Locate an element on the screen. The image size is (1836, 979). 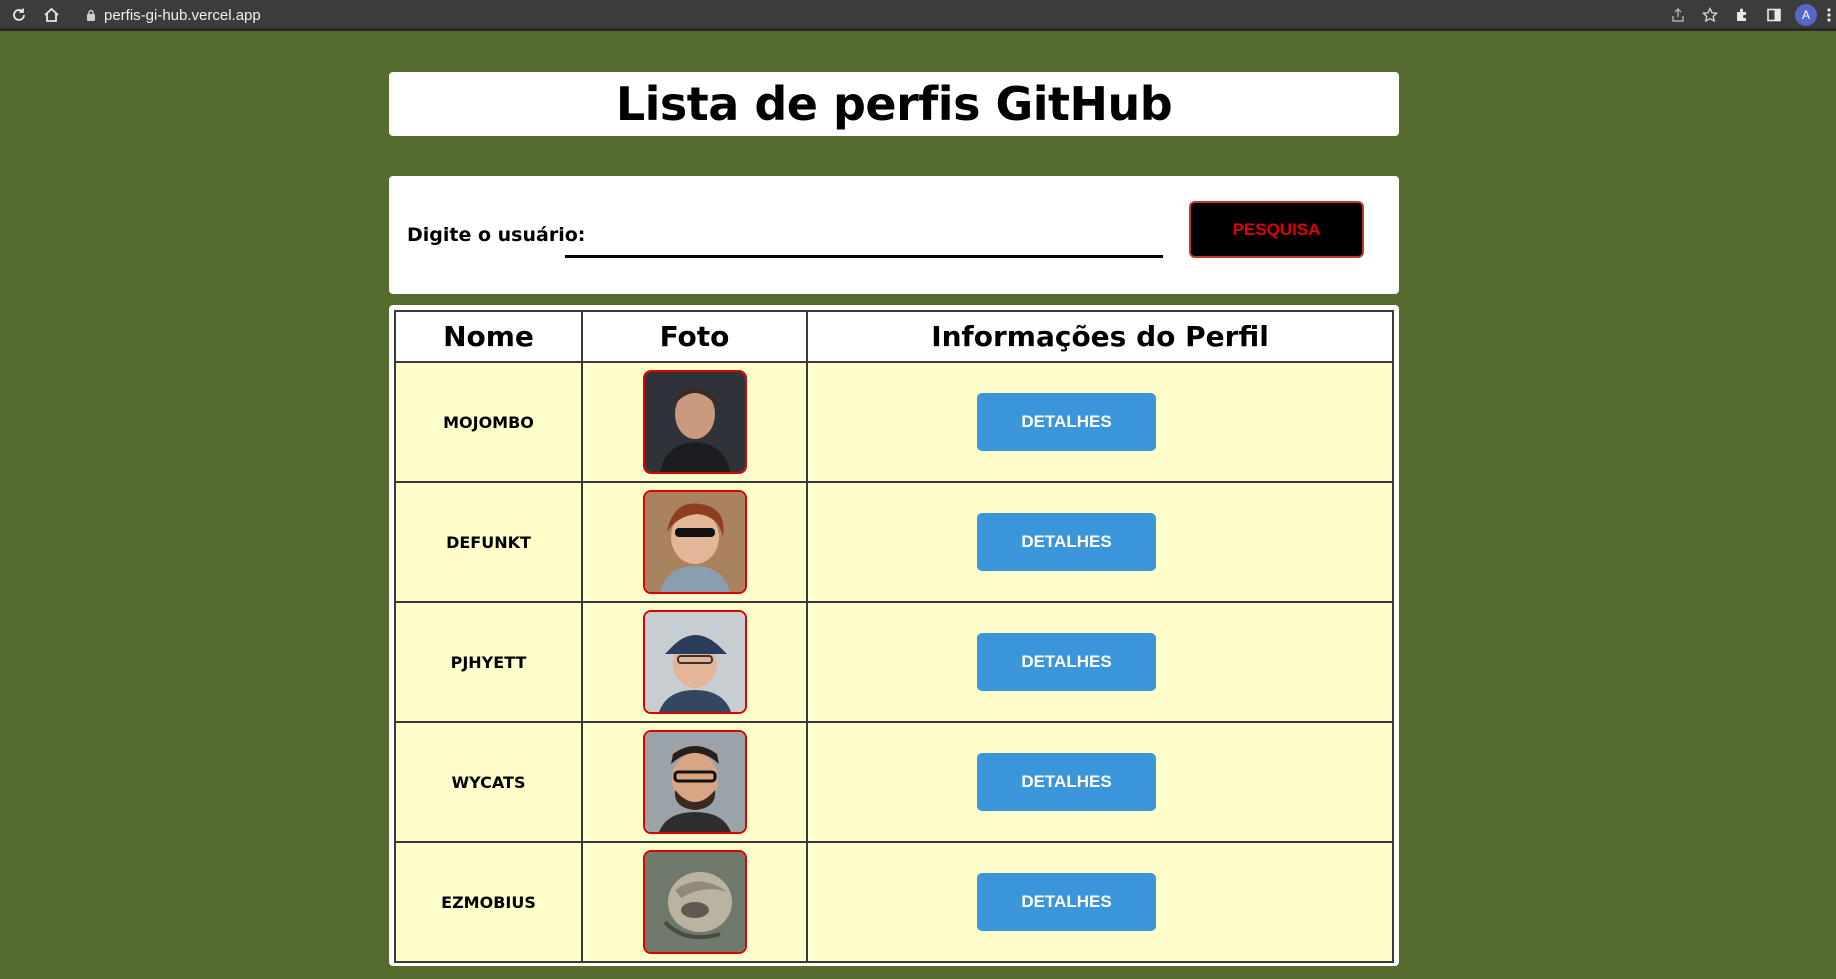
extensions-icon is located at coordinates (1742, 15).